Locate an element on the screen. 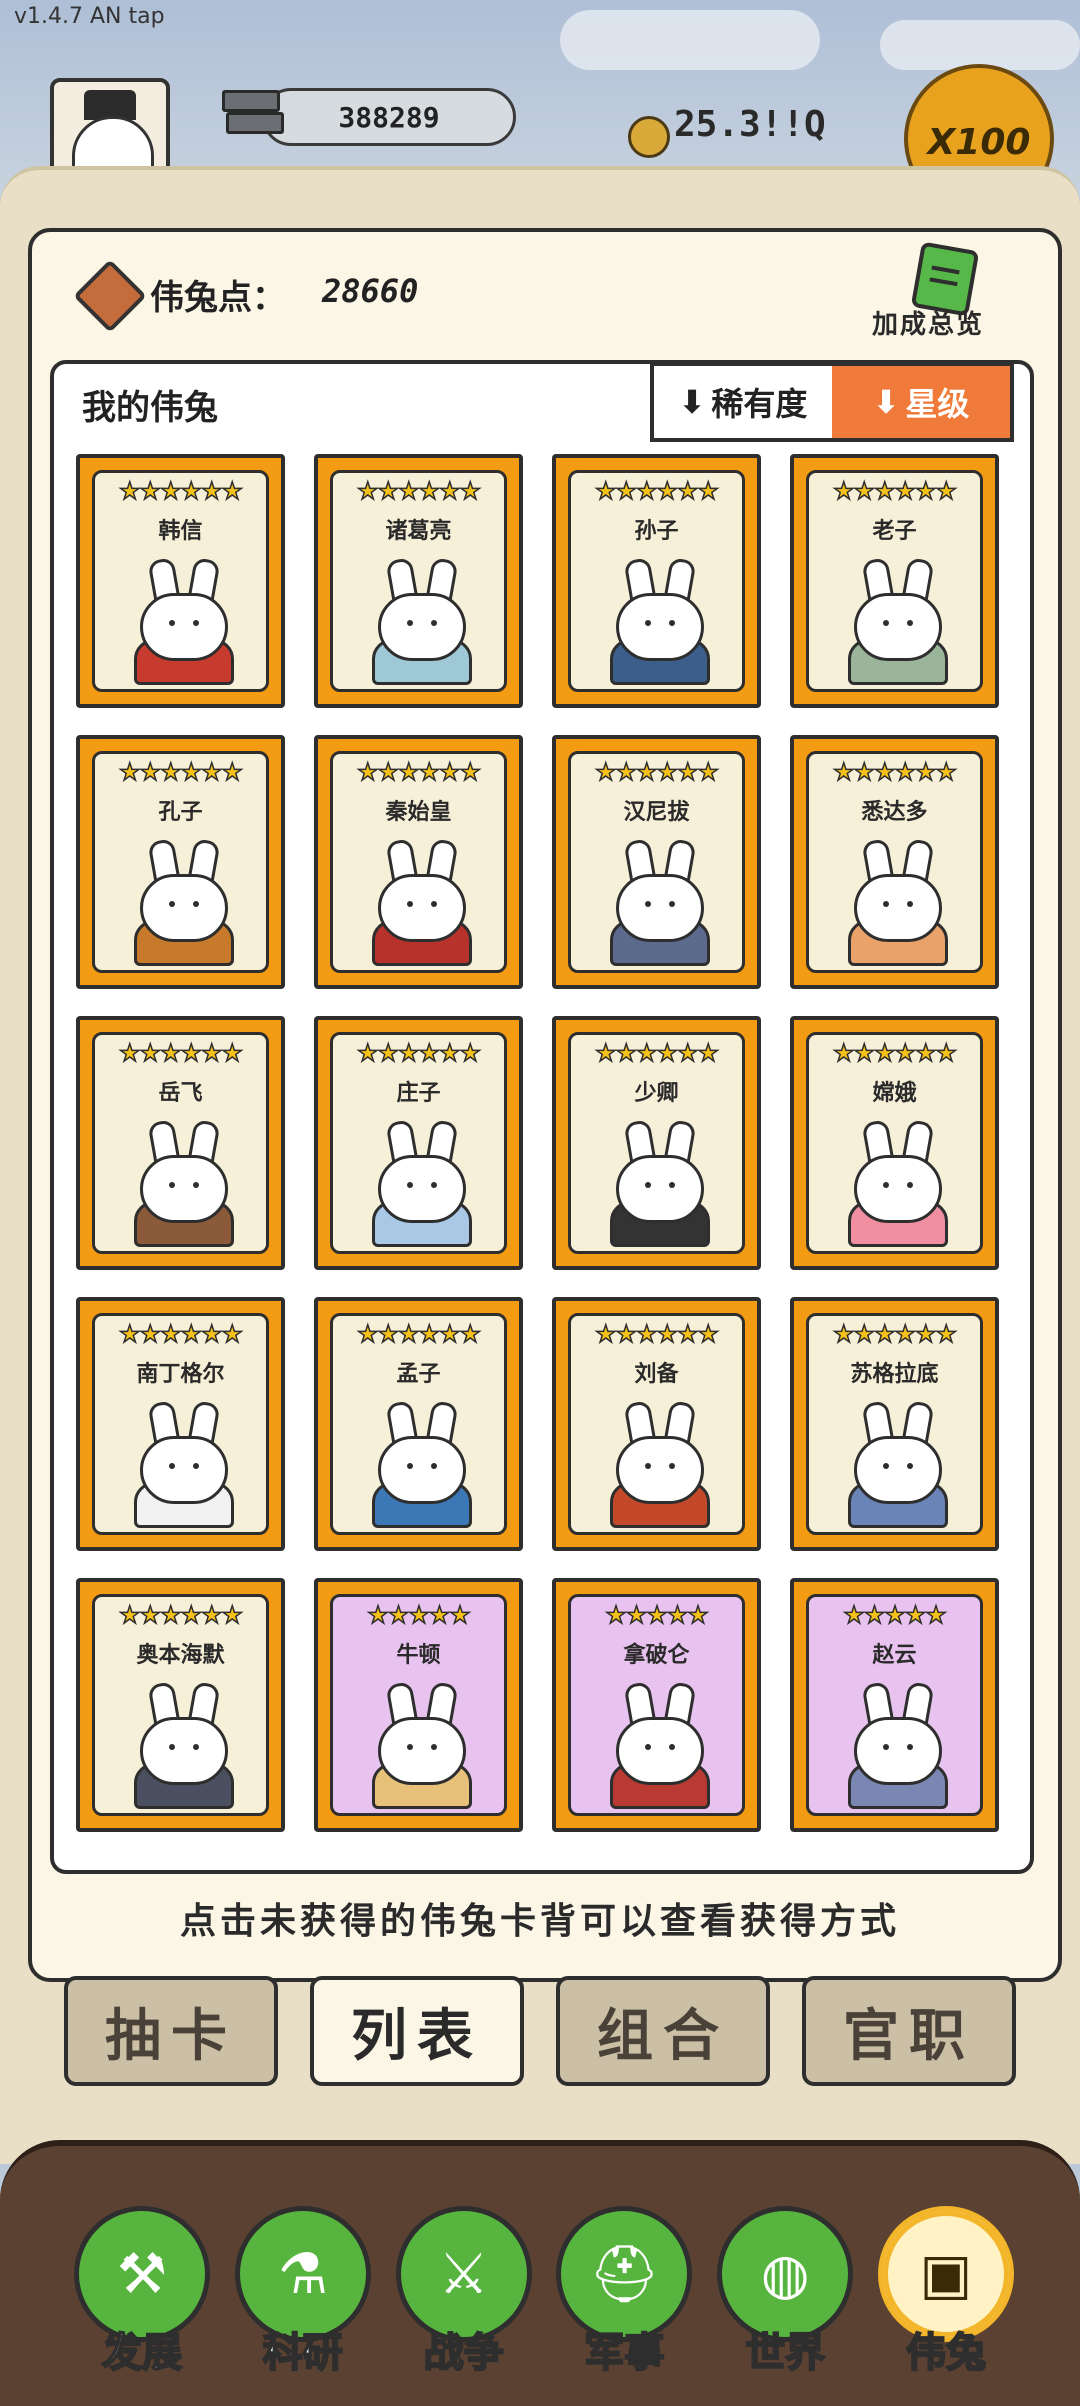 This screenshot has width=1080, height=2406. card-face: ★★★★★★ 奥本海默 is located at coordinates (180, 1705).